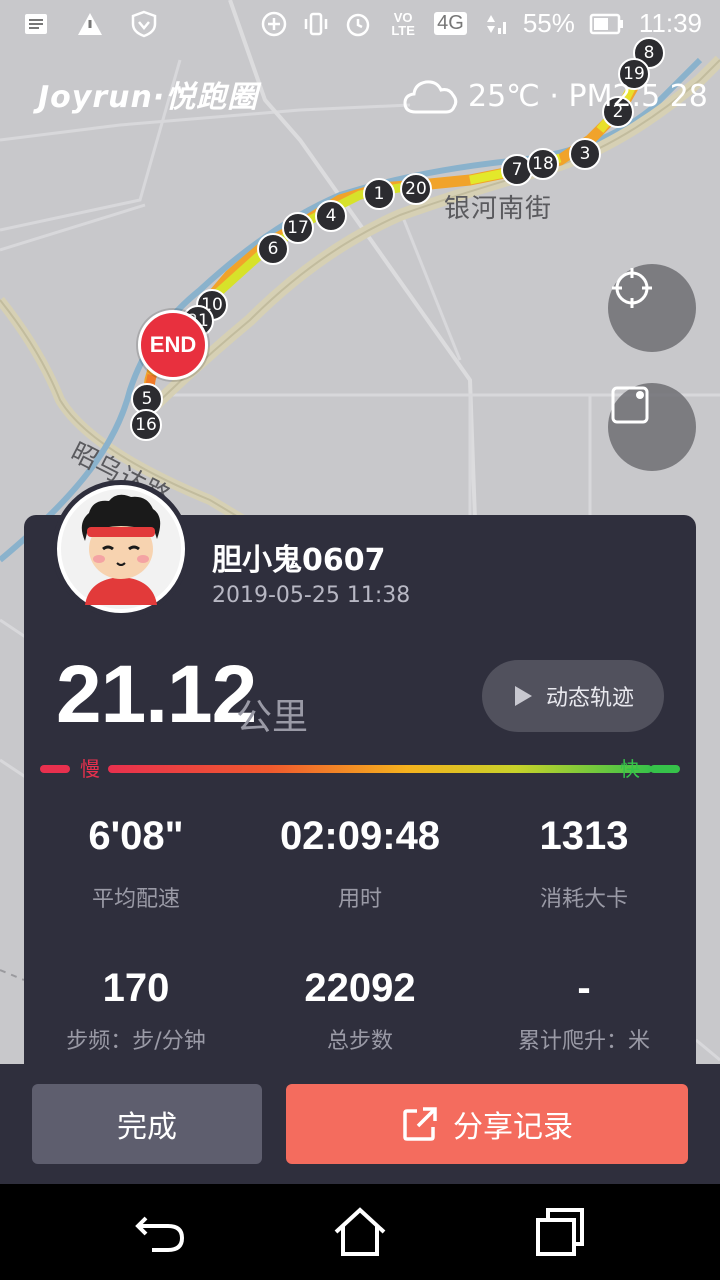  I want to click on stat-elevation-gain: - 累计爬升：米, so click(584, 1010).